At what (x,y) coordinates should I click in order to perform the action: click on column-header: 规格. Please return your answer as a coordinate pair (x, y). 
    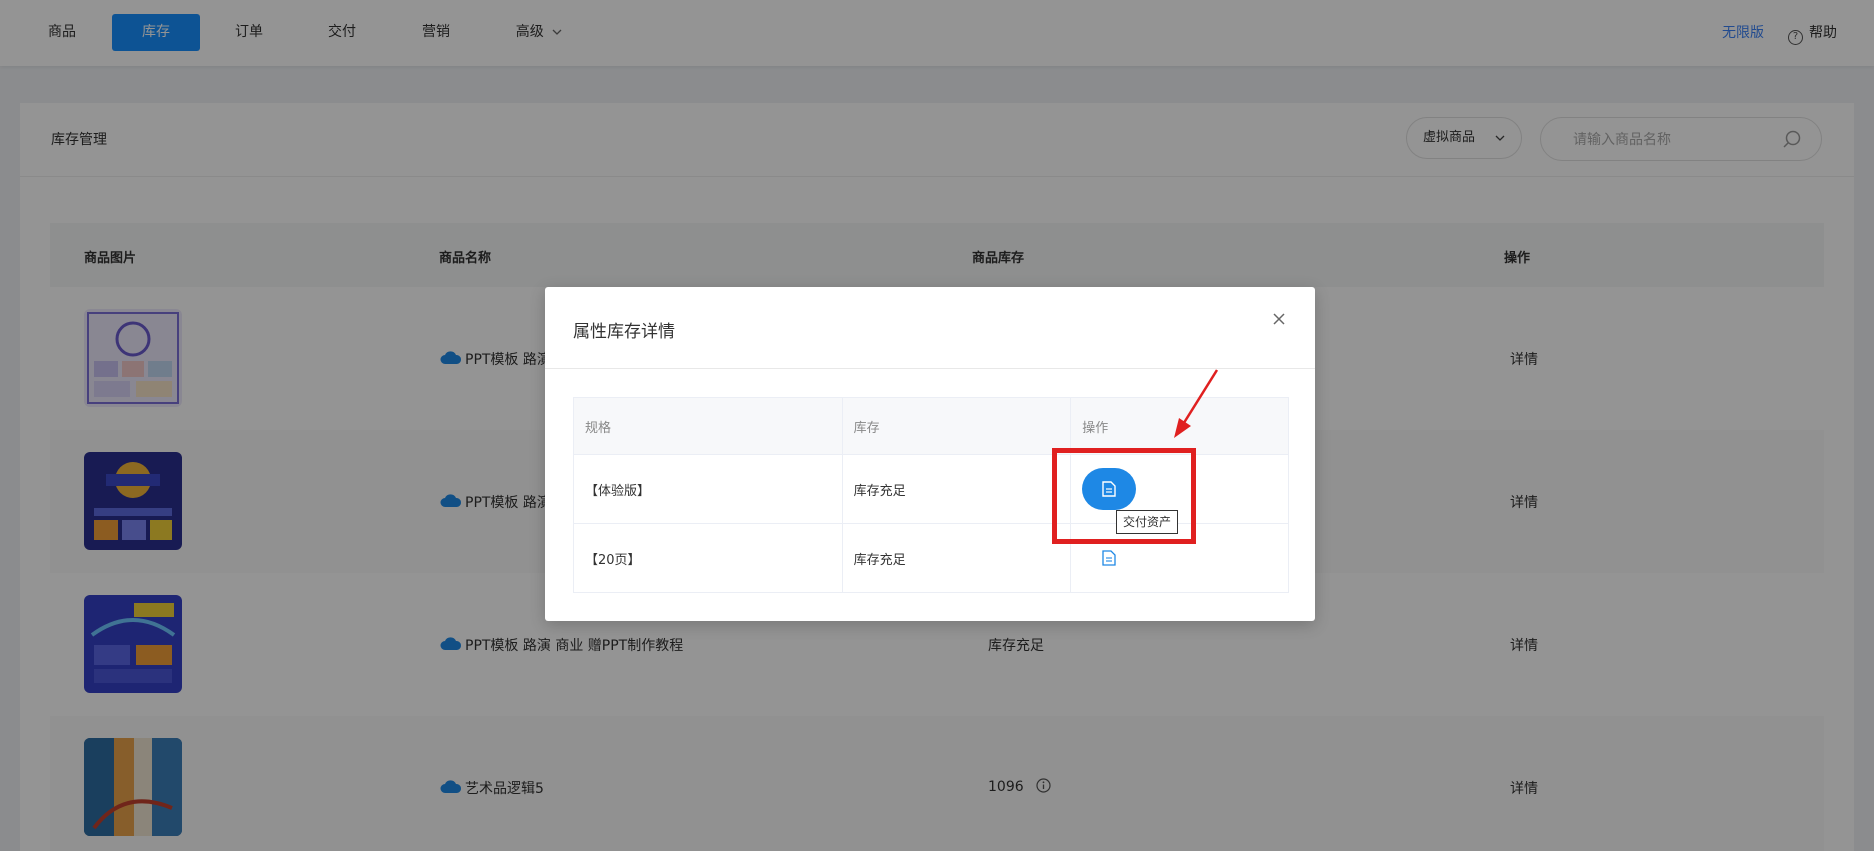
    Looking at the image, I should click on (708, 426).